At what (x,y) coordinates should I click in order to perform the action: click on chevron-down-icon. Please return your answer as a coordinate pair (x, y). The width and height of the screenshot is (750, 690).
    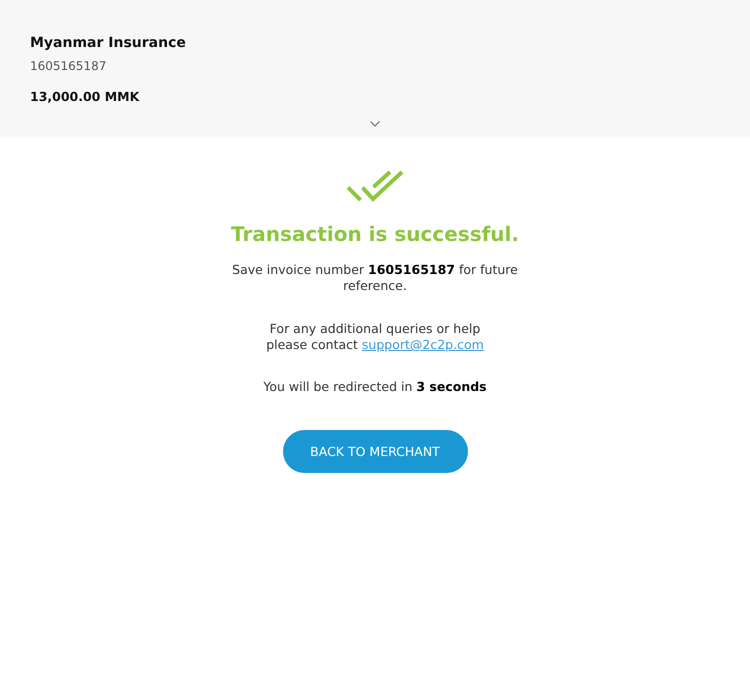
    Looking at the image, I should click on (375, 124).